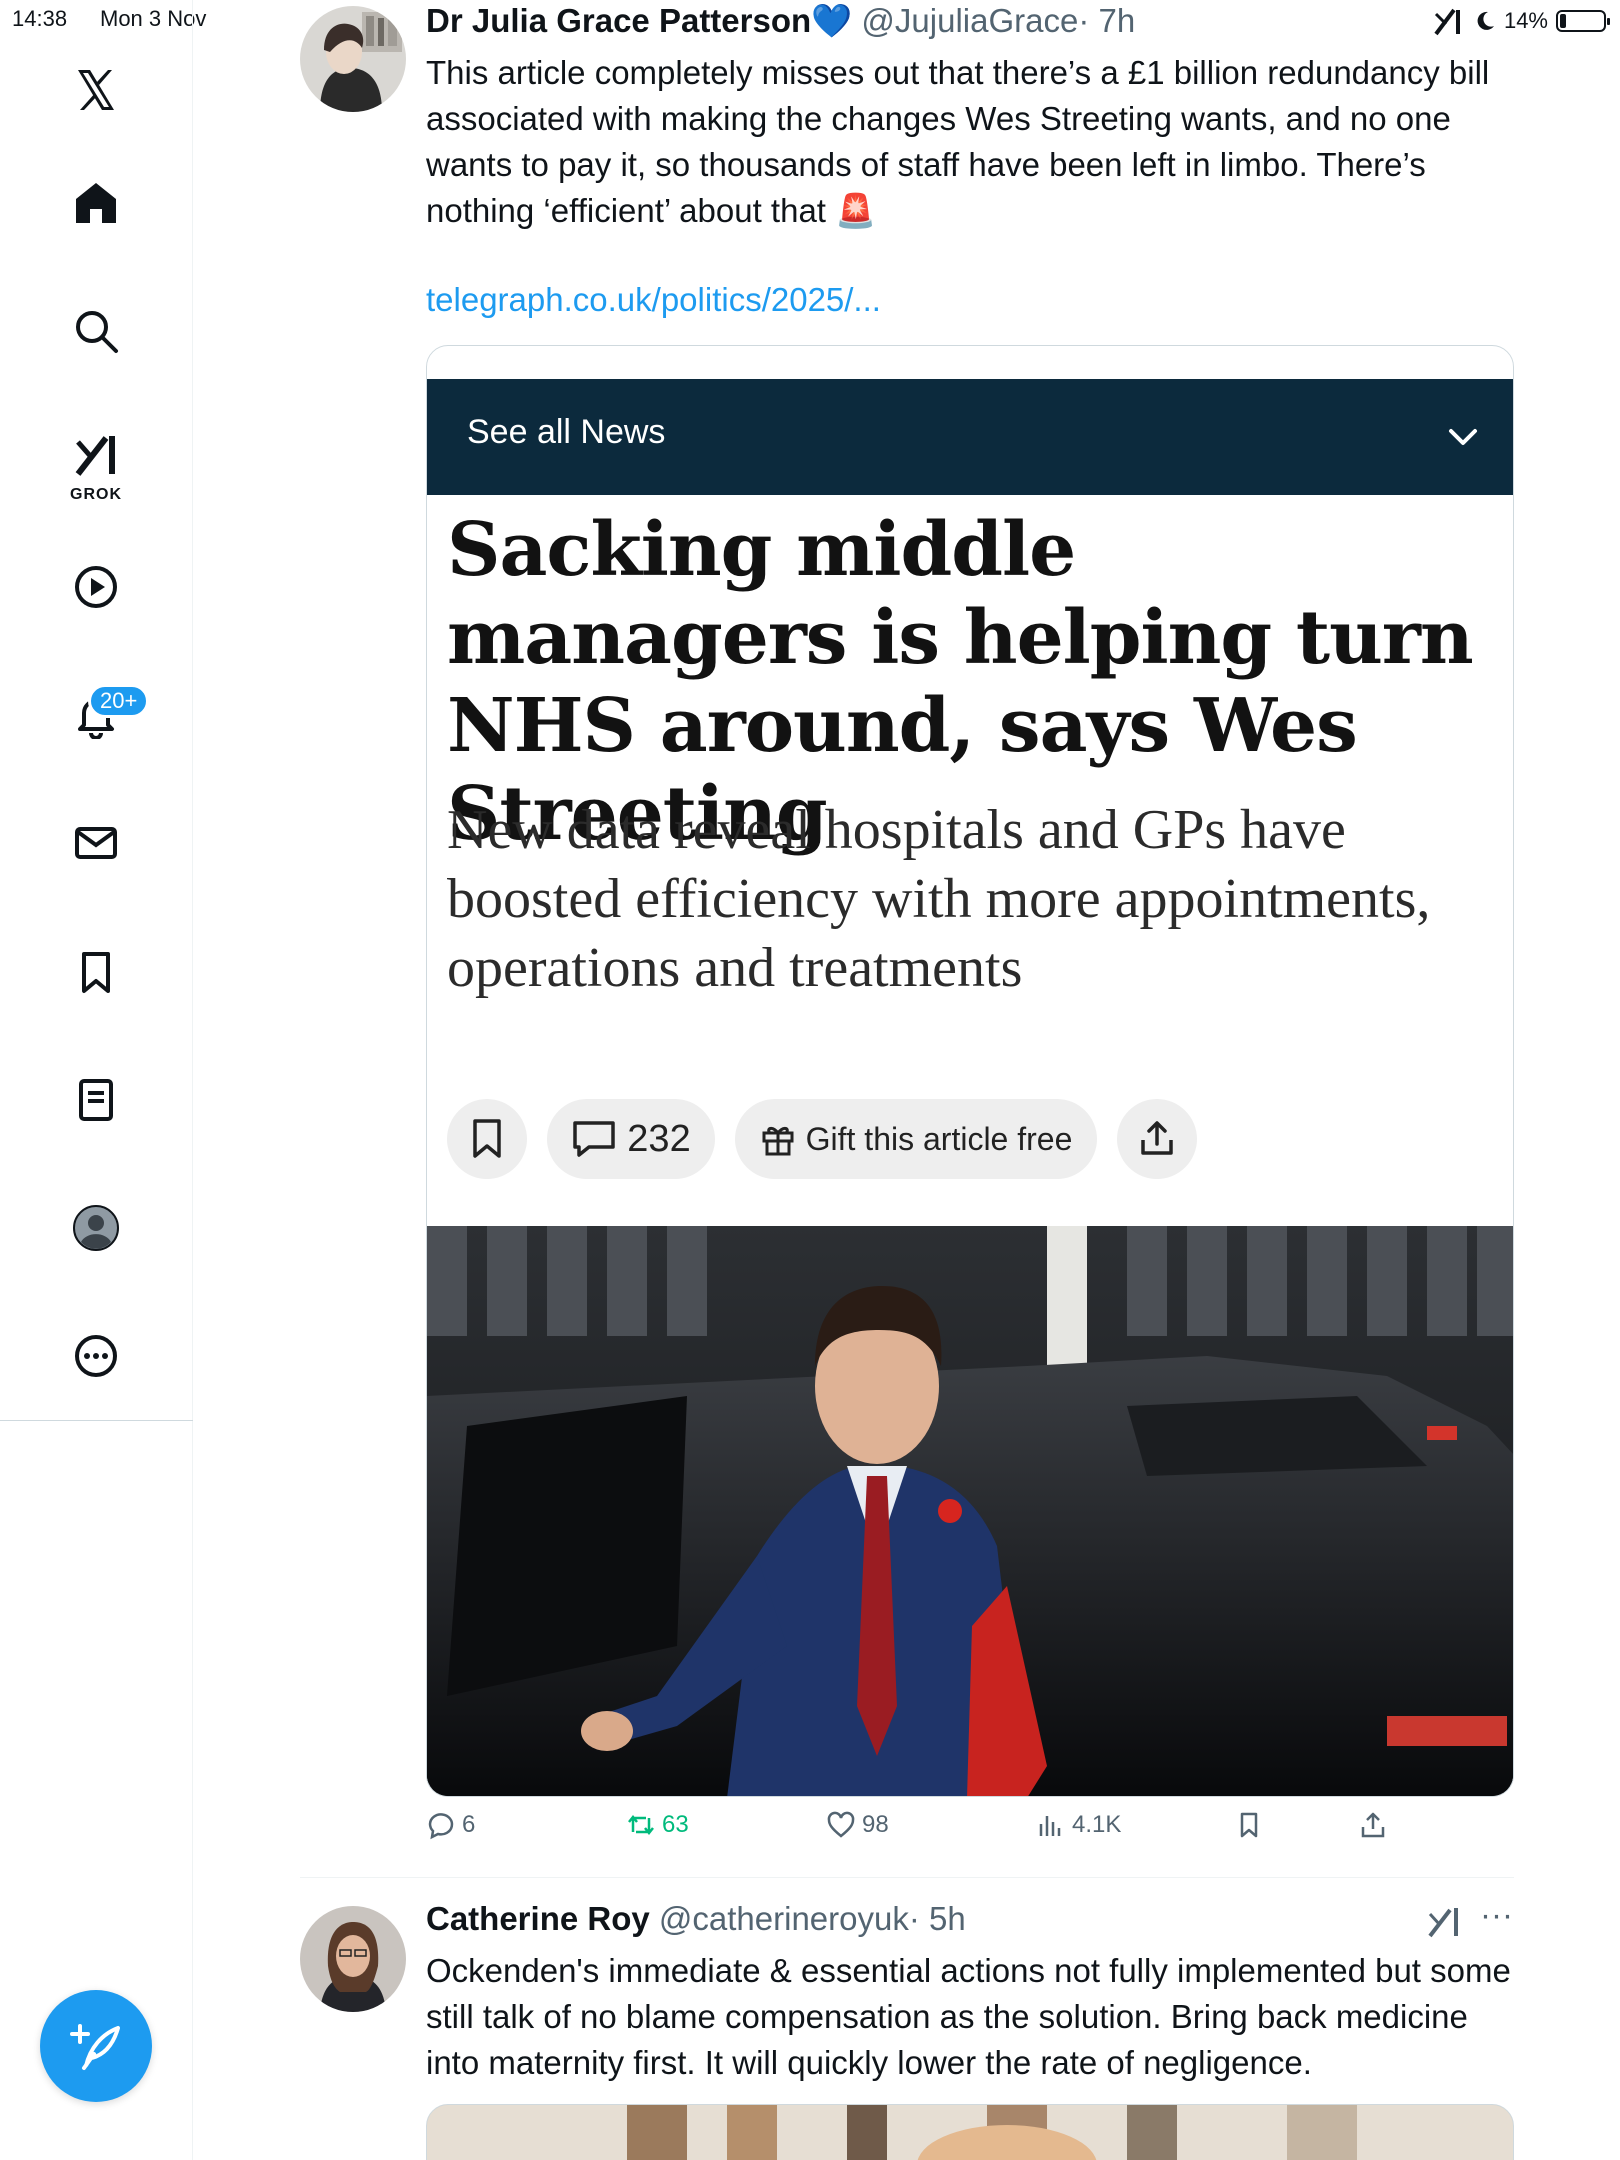 This screenshot has width=1620, height=2160. What do you see at coordinates (119, 701) in the screenshot?
I see `notification-badge: 20+` at bounding box center [119, 701].